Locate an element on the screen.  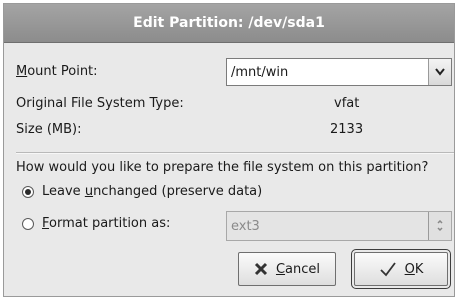
format-type-combo: ext3 is located at coordinates (339, 226).